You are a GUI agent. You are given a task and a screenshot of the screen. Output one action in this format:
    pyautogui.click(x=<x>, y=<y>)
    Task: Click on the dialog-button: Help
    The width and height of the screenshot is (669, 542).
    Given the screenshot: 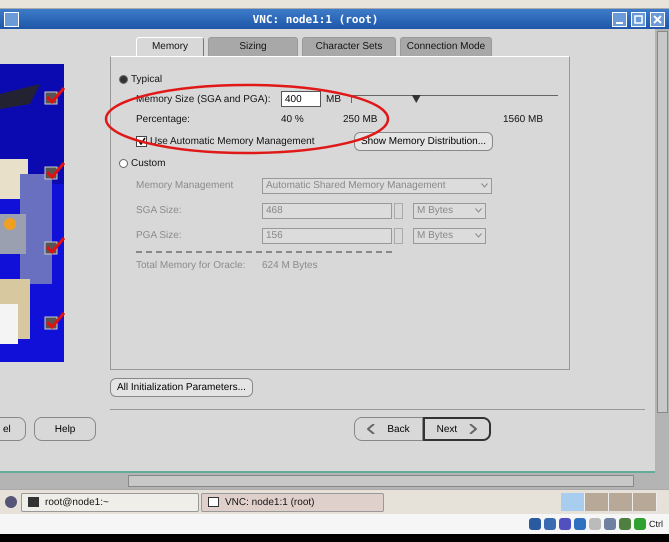 What is the action you would take?
    pyautogui.click(x=65, y=429)
    